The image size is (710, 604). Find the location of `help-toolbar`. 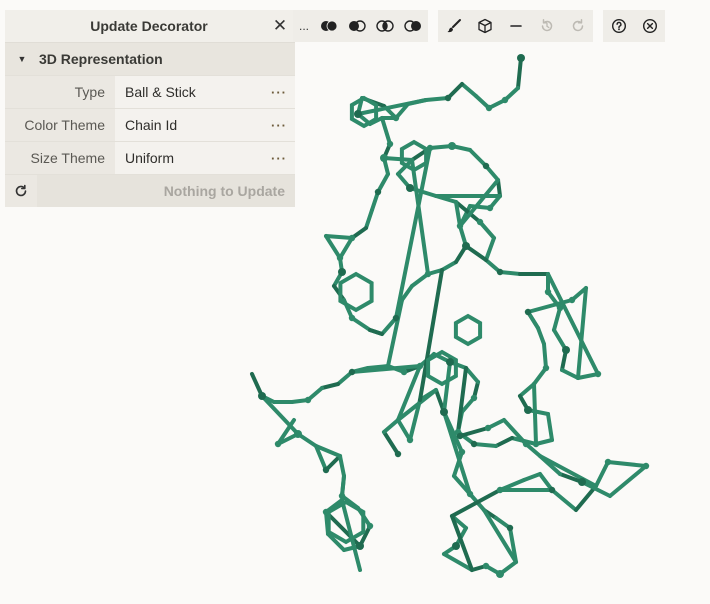

help-toolbar is located at coordinates (634, 26).